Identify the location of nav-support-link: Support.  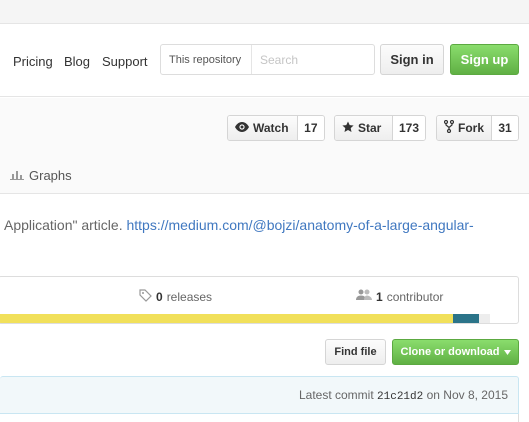
(125, 61).